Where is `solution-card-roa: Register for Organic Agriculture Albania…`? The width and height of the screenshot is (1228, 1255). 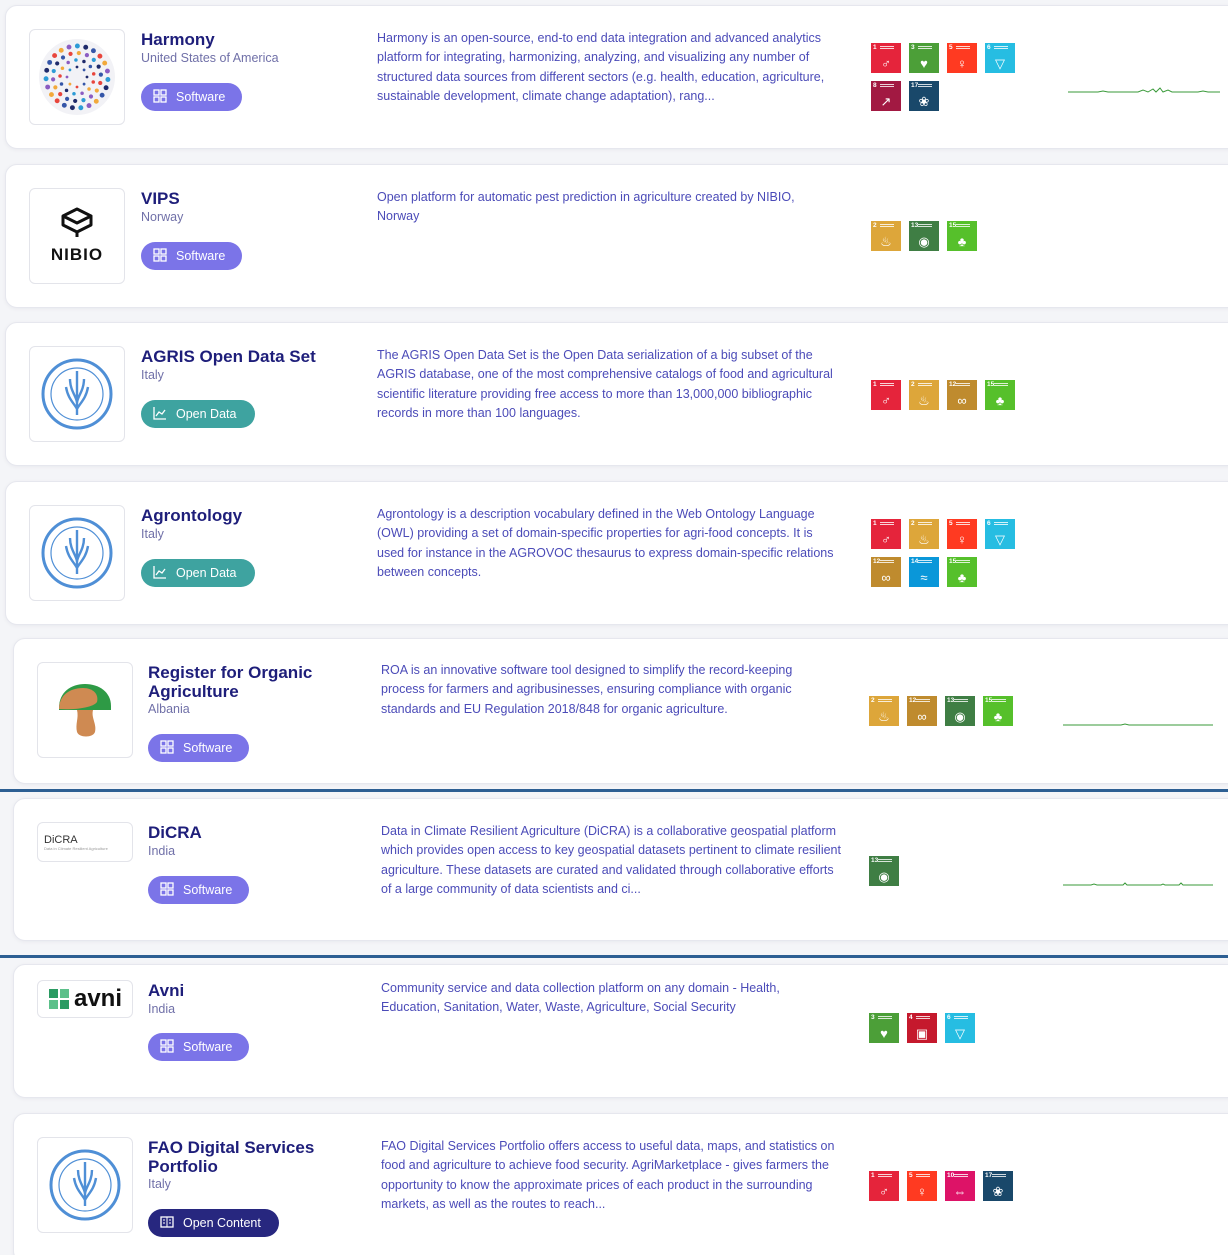 solution-card-roa: Register for Organic Agriculture Albania… is located at coordinates (620, 711).